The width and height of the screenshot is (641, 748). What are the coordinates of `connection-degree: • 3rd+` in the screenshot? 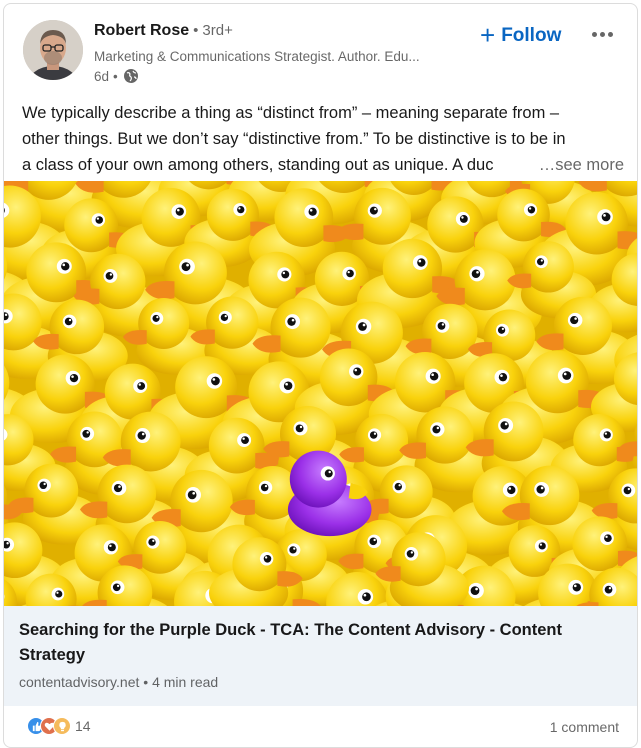 It's located at (213, 30).